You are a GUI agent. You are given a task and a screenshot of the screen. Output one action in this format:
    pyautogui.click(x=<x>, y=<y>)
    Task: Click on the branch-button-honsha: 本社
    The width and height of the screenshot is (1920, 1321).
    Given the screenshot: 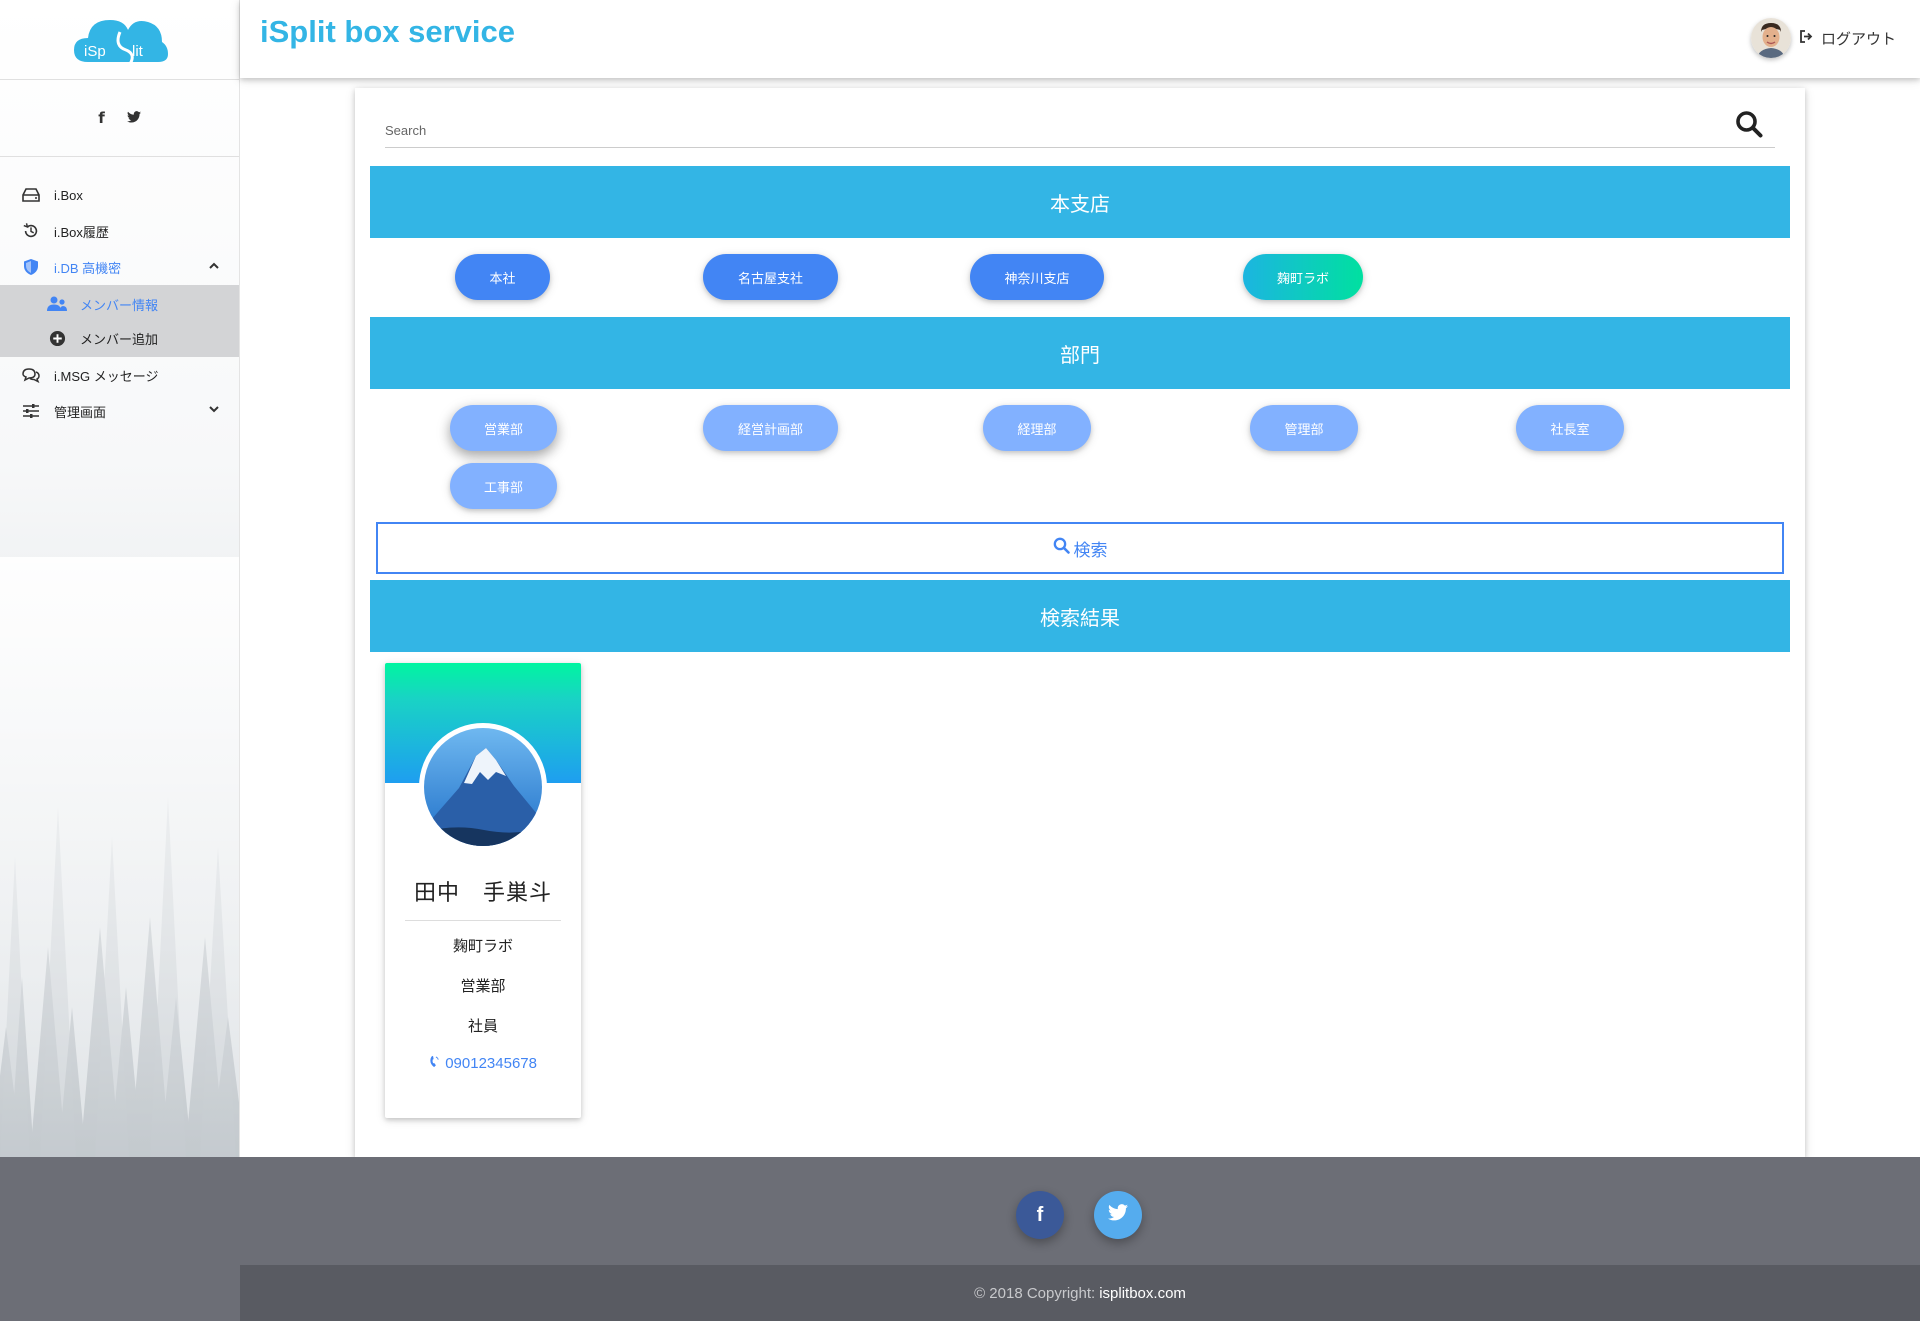 What is the action you would take?
    pyautogui.click(x=502, y=277)
    